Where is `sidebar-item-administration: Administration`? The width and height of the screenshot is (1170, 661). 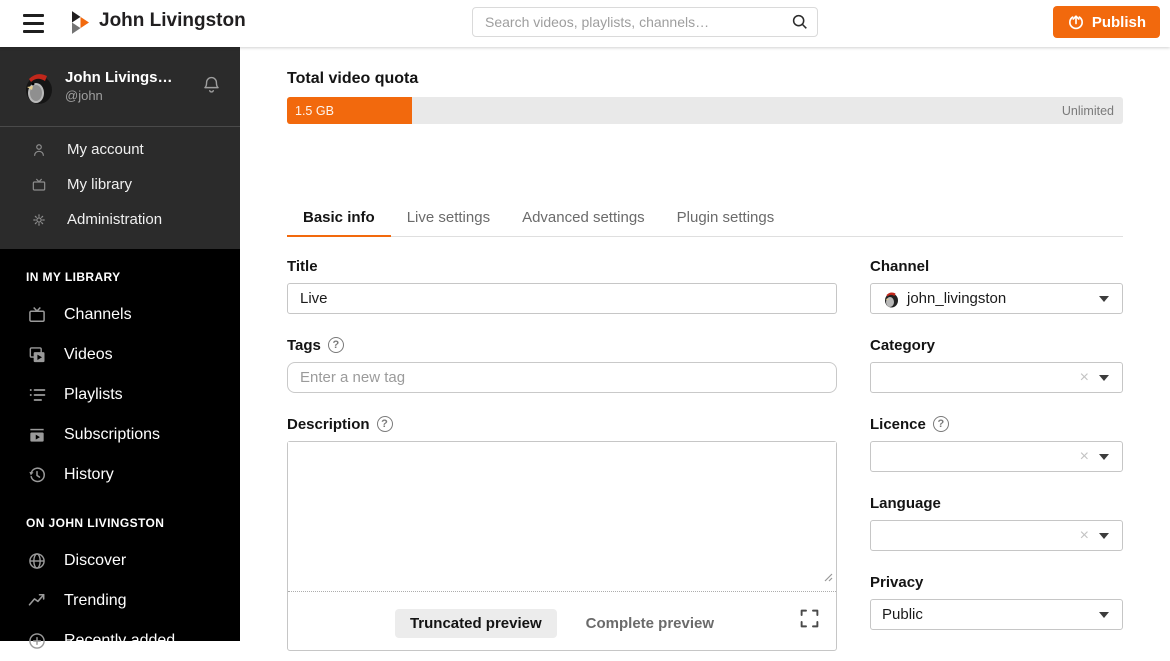 sidebar-item-administration: Administration is located at coordinates (120, 219).